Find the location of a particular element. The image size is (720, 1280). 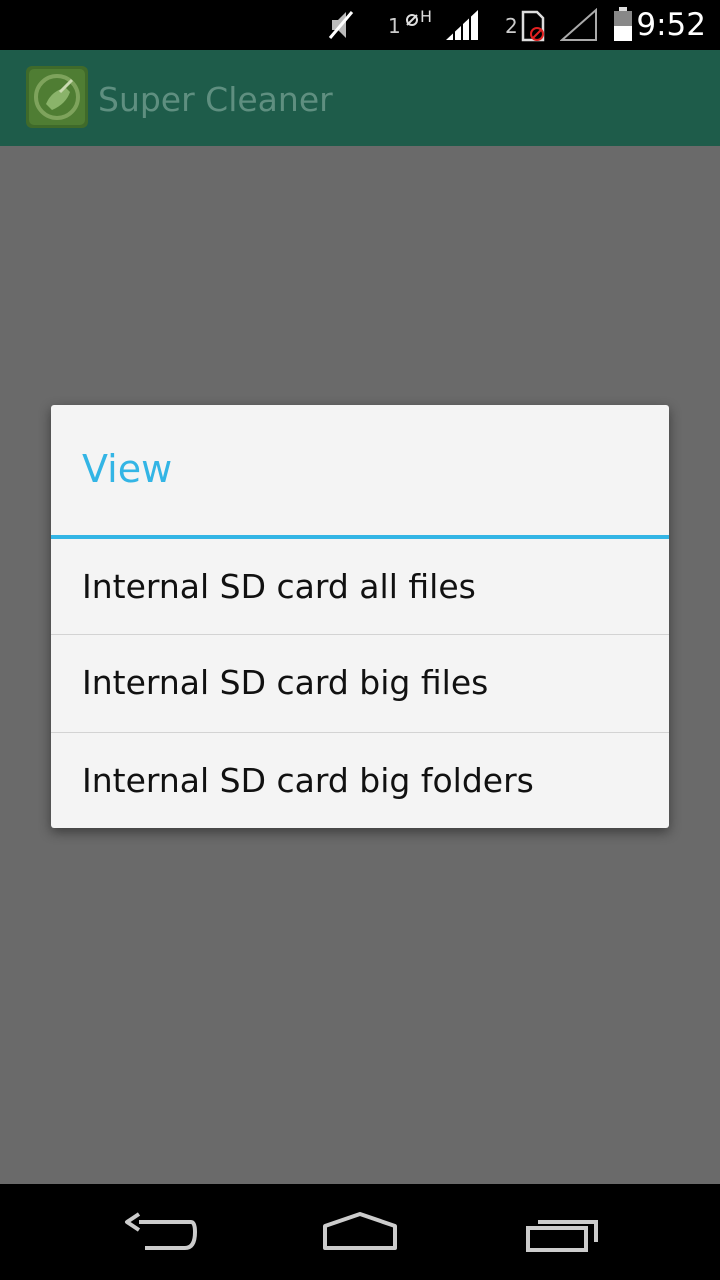

recents-icon is located at coordinates (563, 1232).